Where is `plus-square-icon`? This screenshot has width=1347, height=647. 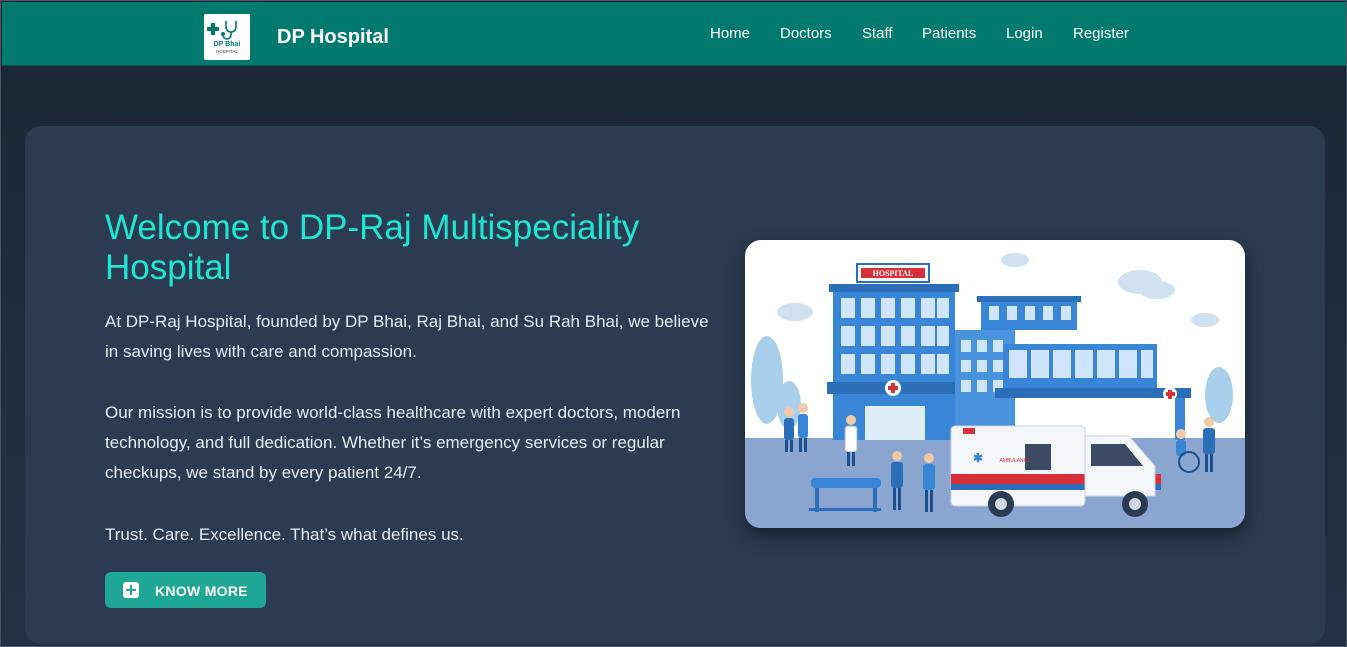
plus-square-icon is located at coordinates (131, 590).